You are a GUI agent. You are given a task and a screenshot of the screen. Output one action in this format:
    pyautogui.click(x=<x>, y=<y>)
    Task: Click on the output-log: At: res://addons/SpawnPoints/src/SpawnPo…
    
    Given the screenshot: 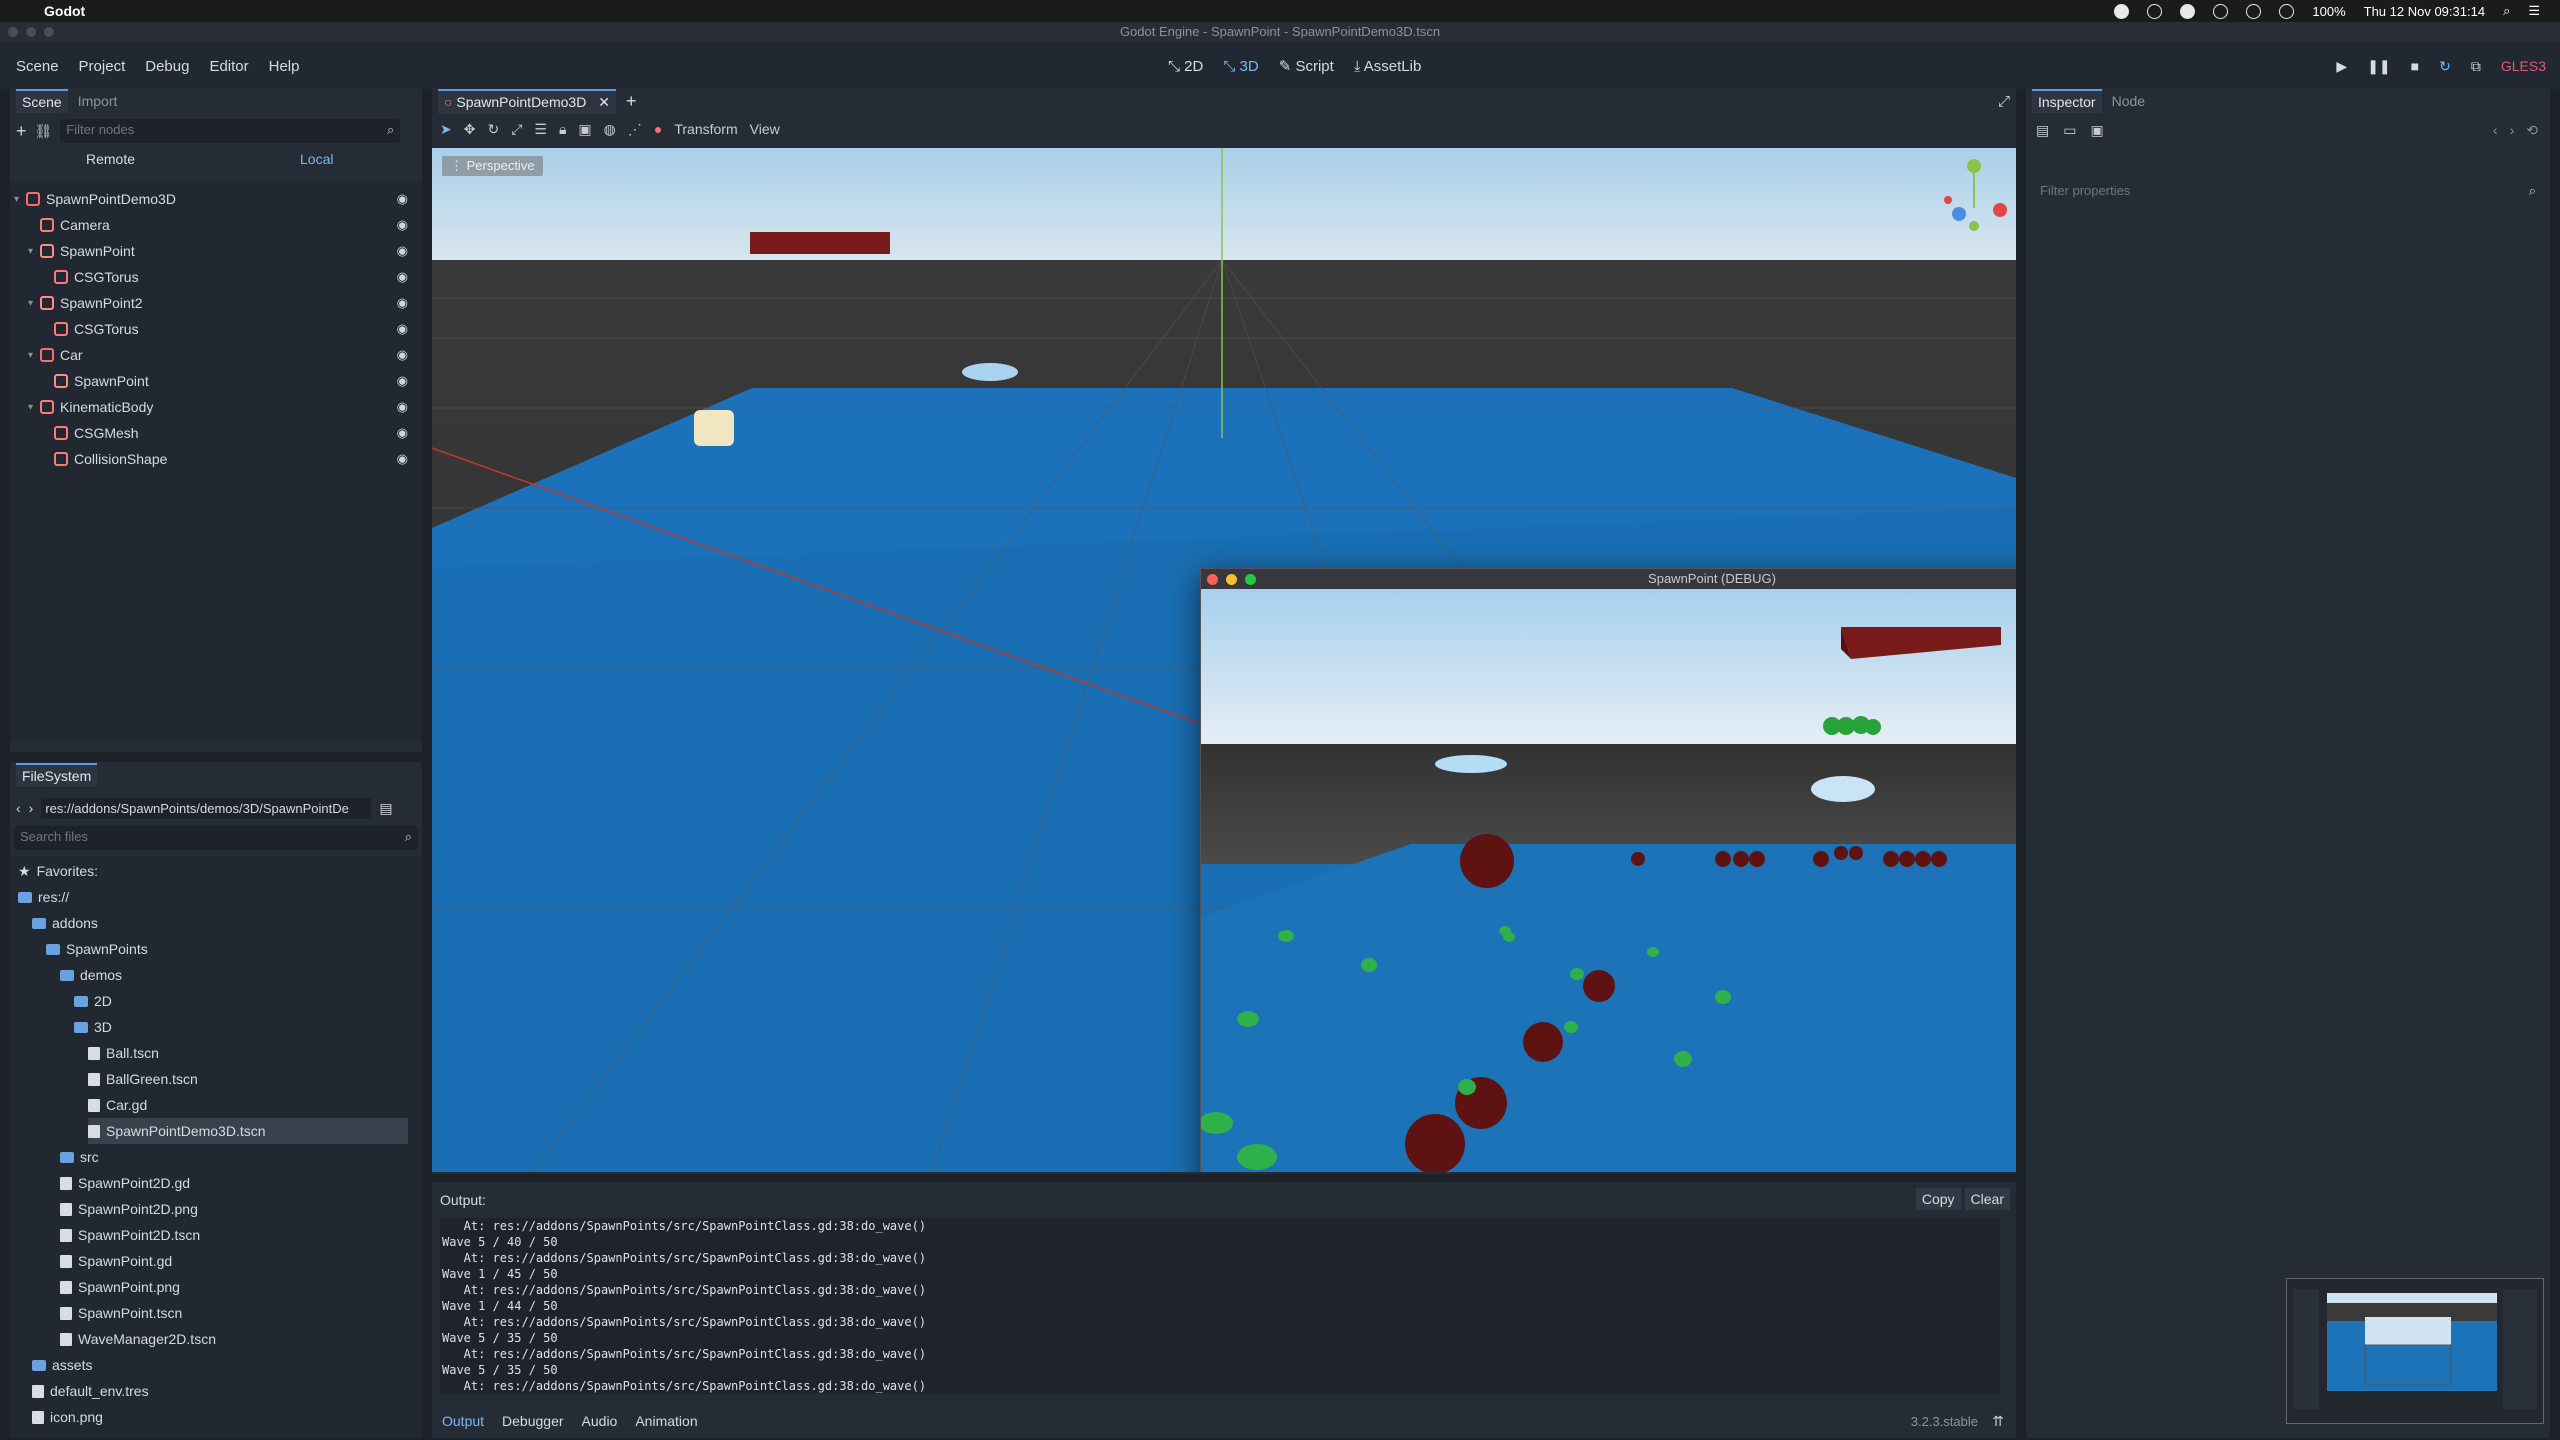 What is the action you would take?
    pyautogui.click(x=1220, y=1306)
    